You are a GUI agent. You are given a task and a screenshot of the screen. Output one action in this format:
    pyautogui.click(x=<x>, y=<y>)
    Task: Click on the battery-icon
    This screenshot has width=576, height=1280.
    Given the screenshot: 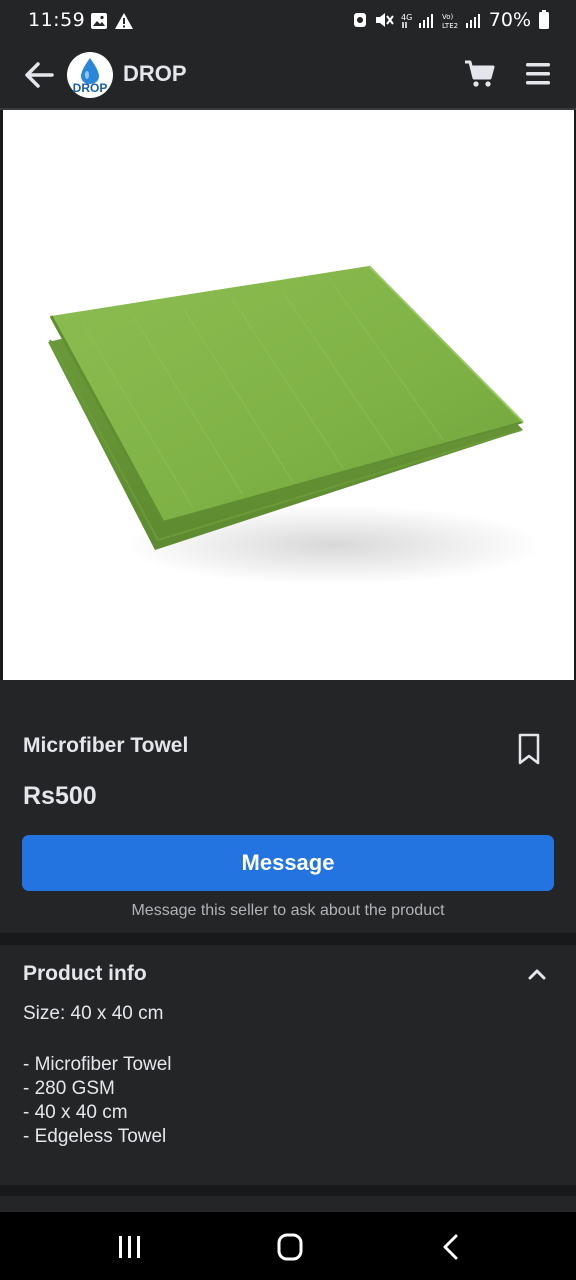 What is the action you would take?
    pyautogui.click(x=544, y=19)
    